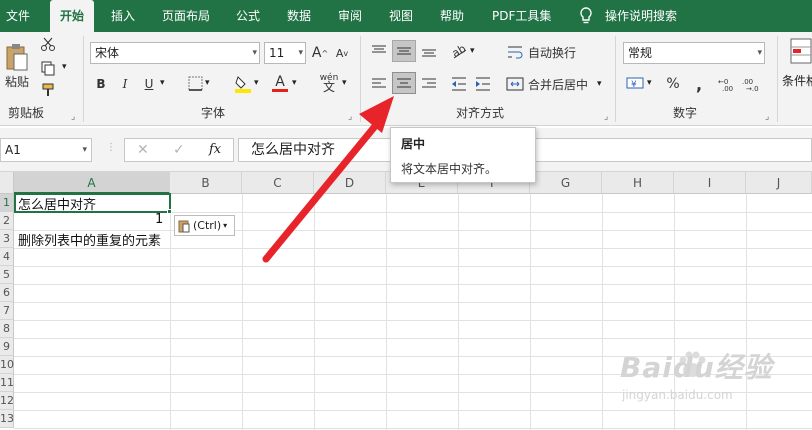 Image resolution: width=812 pixels, height=430 pixels. What do you see at coordinates (328, 179) in the screenshot?
I see `red-arrow-annotation` at bounding box center [328, 179].